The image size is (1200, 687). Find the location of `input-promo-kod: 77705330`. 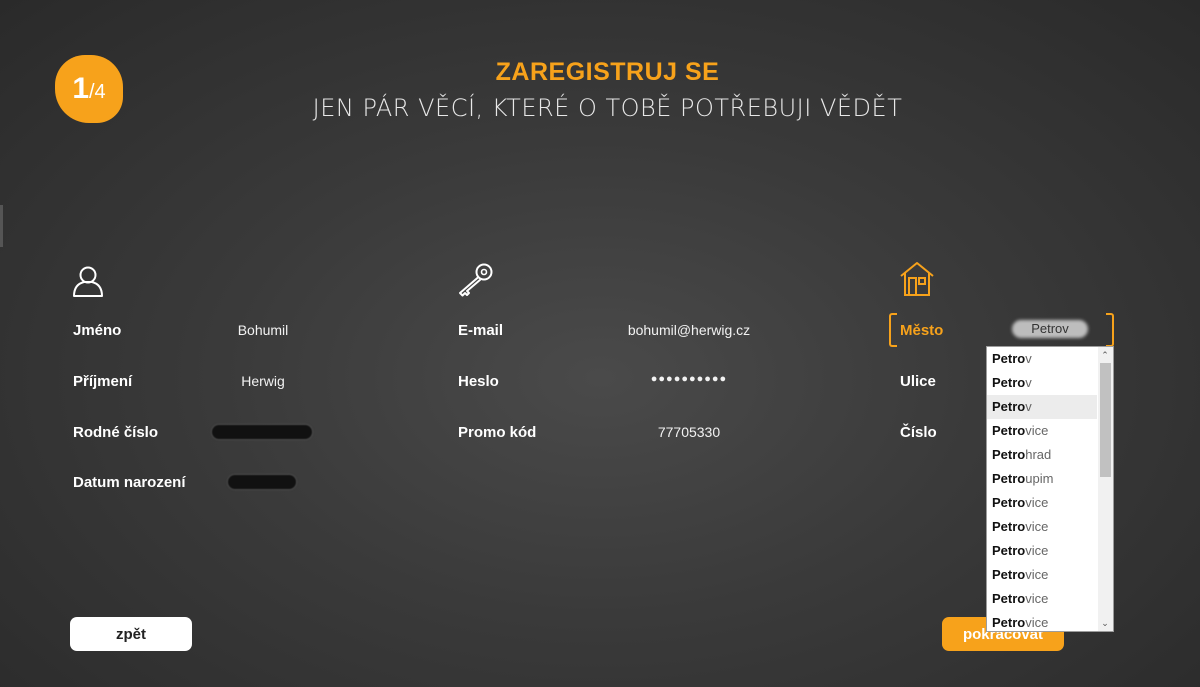

input-promo-kod: 77705330 is located at coordinates (689, 432).